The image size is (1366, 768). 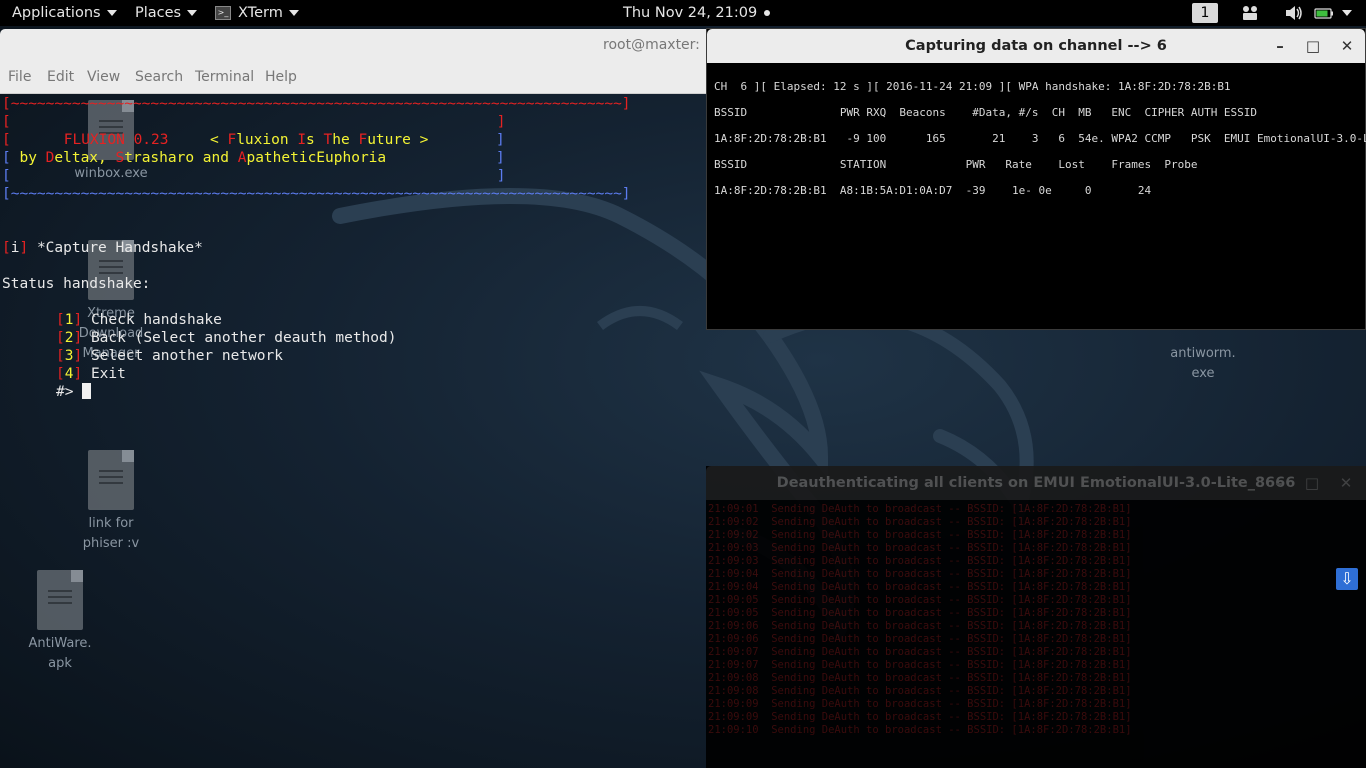 I want to click on station-table-header: BSSID STATION PWR Rate Lost Frames Probe, so click(x=956, y=164).